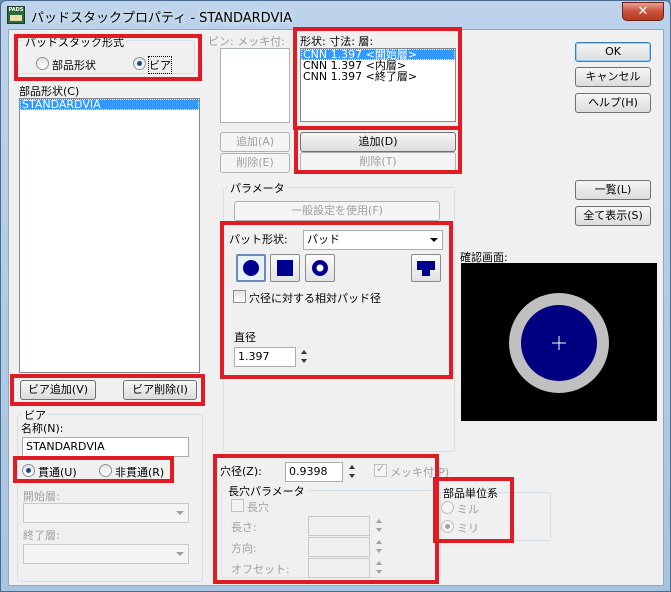 This screenshot has width=671, height=592. Describe the element at coordinates (335, 15) in the screenshot. I see `title-bar: PADS パッドスタックプロパティ - STANDARDVIA ✕` at that location.